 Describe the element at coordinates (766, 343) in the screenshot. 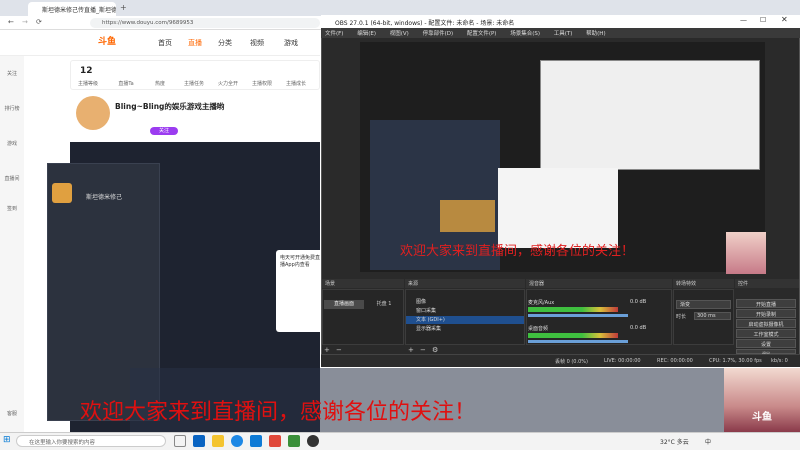

I see `settings-button: 设置` at that location.